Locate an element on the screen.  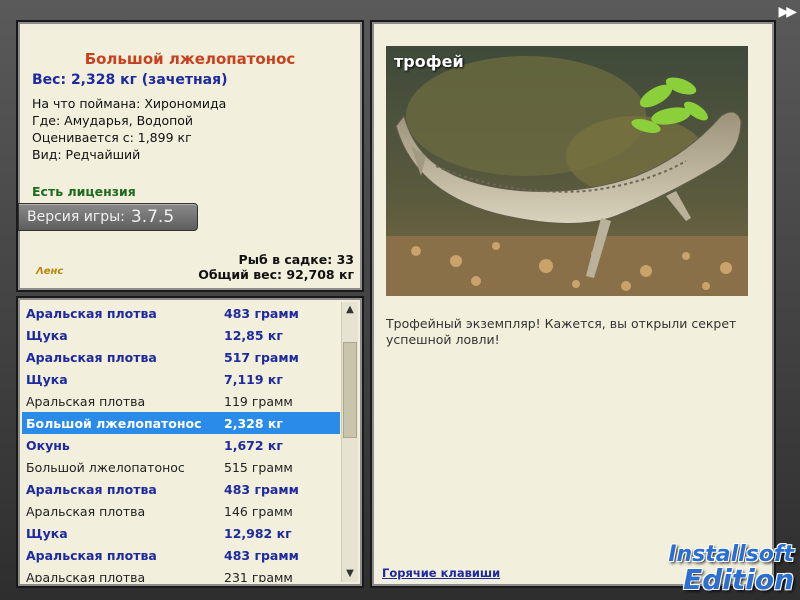
watermark-line2: Edition is located at coordinates (738, 579).